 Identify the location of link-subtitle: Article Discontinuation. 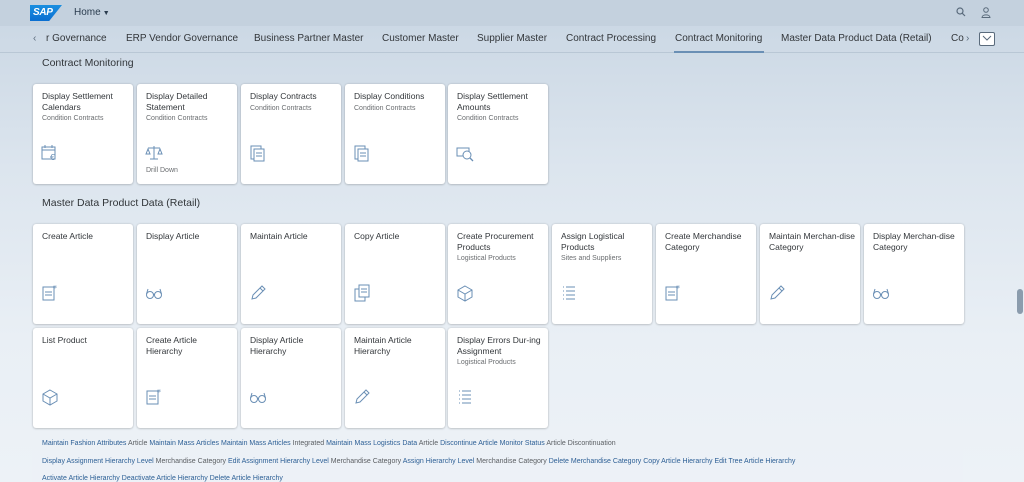
(581, 443).